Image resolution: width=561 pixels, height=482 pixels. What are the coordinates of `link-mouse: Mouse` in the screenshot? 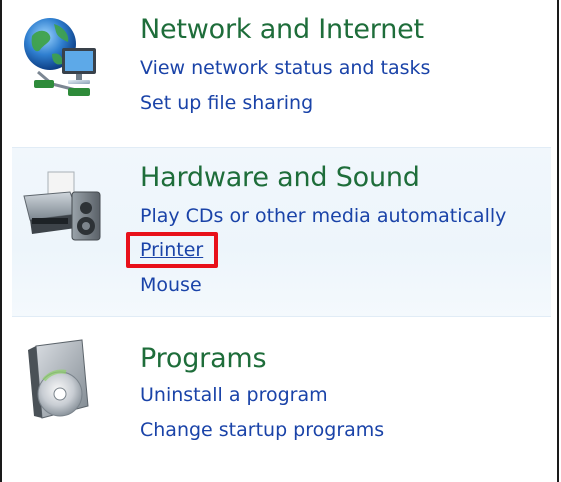 It's located at (171, 285).